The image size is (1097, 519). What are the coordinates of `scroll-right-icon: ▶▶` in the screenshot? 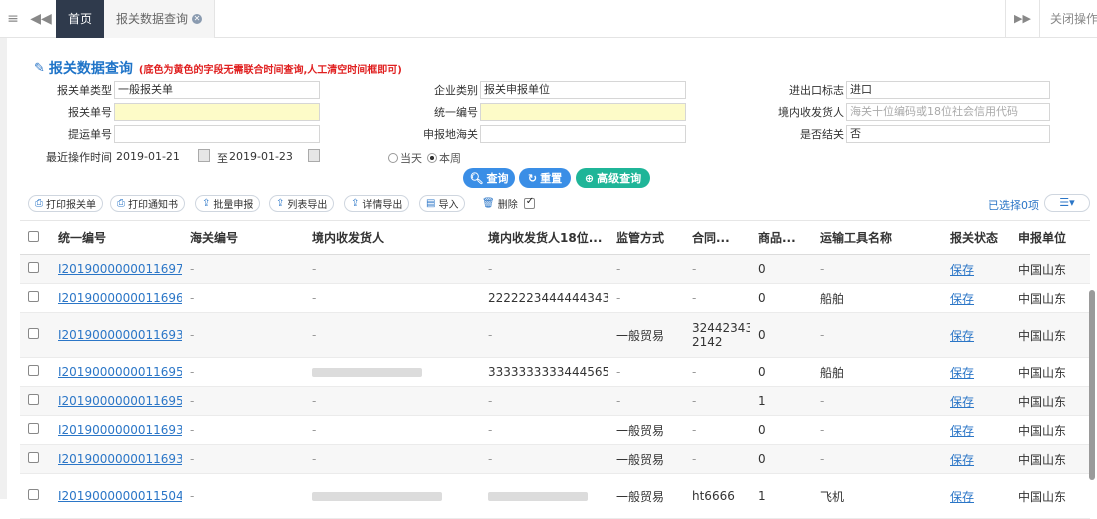 It's located at (1022, 19).